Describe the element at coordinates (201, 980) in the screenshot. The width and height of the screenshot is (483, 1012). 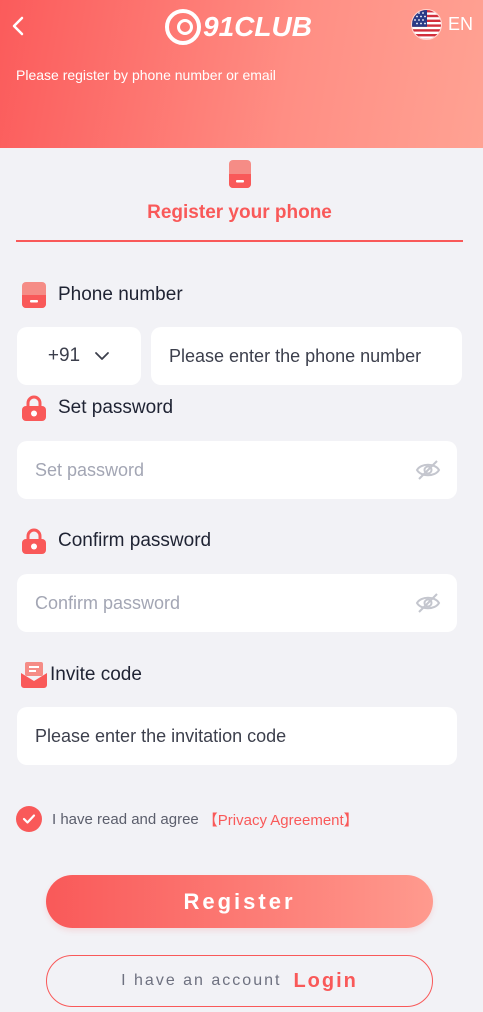
I see `have-account-text: I have an account` at that location.